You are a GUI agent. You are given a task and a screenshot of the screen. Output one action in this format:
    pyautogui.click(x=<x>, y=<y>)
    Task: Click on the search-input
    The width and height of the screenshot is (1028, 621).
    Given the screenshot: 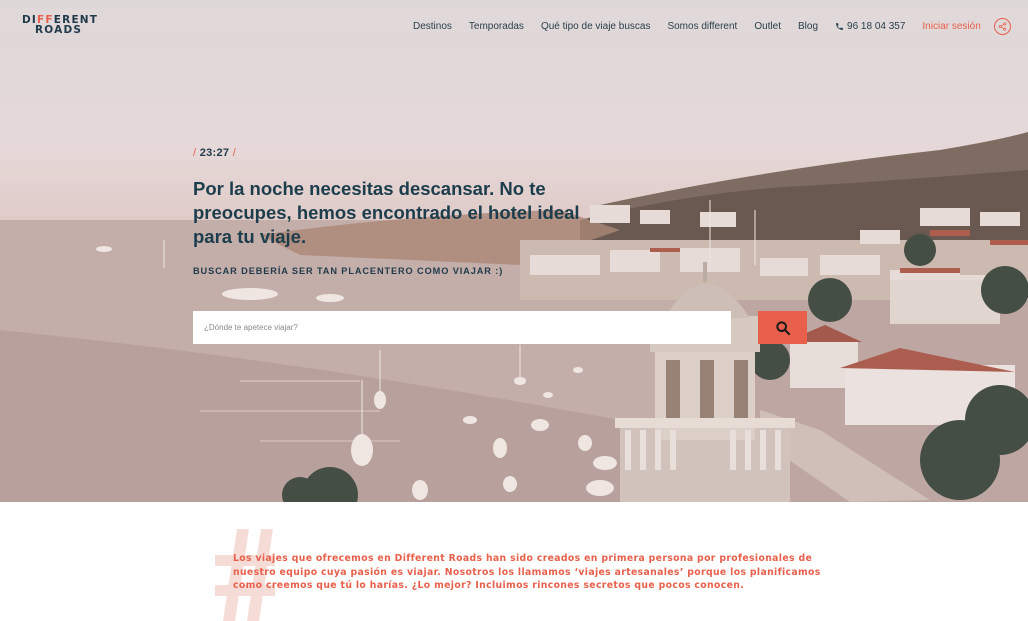 What is the action you would take?
    pyautogui.click(x=462, y=327)
    